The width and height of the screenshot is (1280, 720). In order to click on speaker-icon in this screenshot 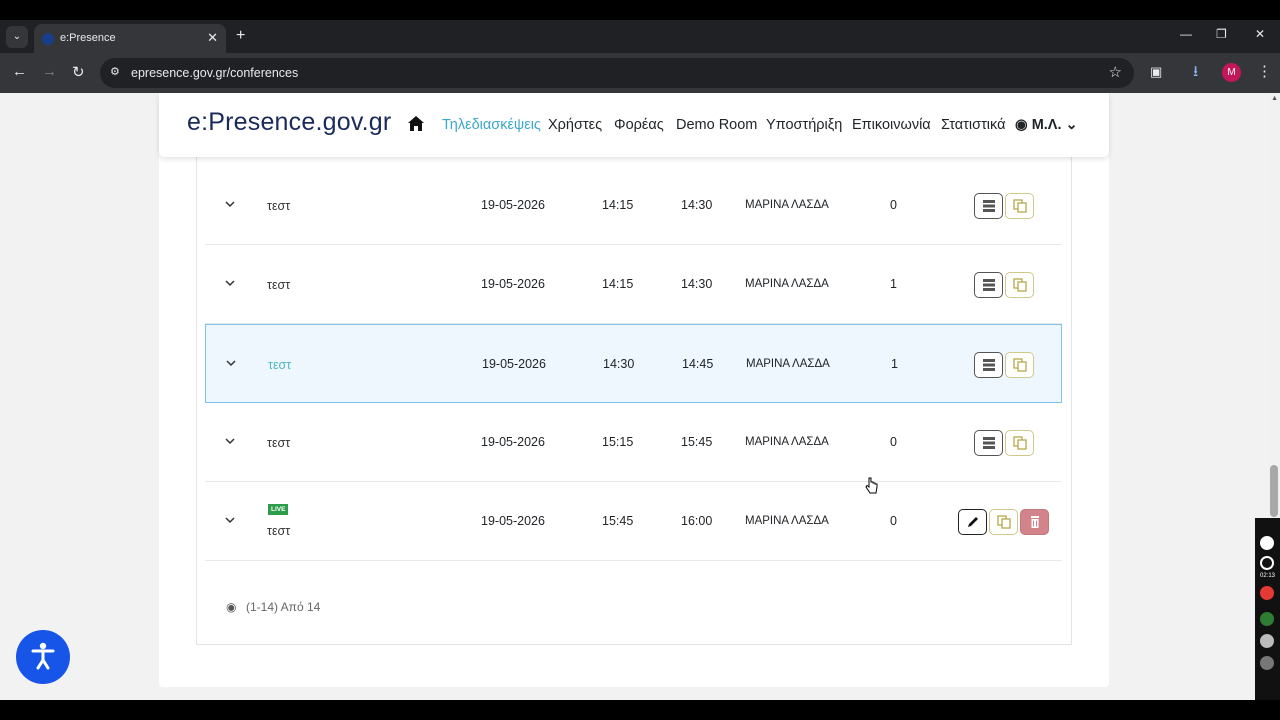, I will do `click(1267, 641)`.